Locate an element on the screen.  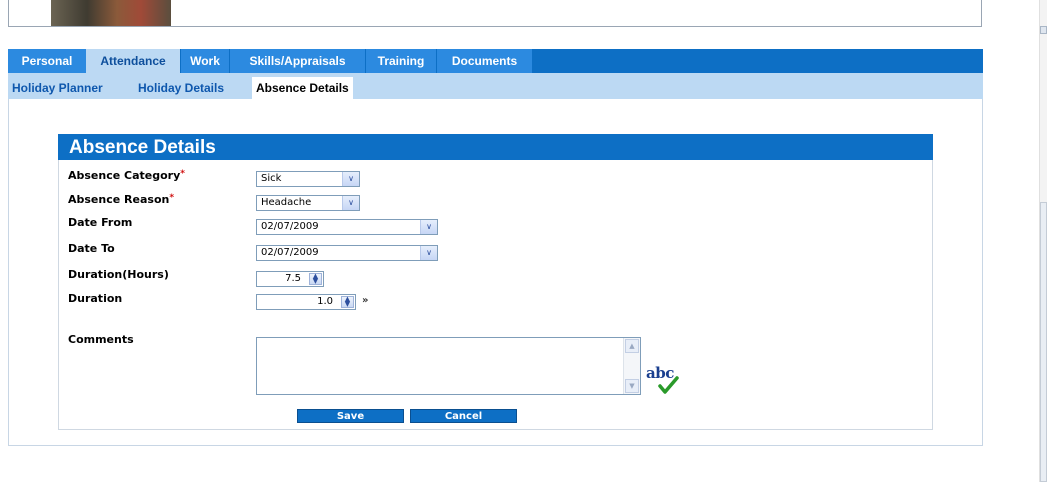
comments-textarea: ▲ ▼ is located at coordinates (448, 366).